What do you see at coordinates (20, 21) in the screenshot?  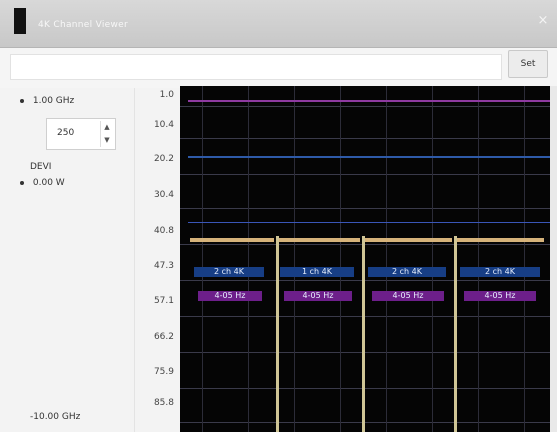 I see `app-icon` at bounding box center [20, 21].